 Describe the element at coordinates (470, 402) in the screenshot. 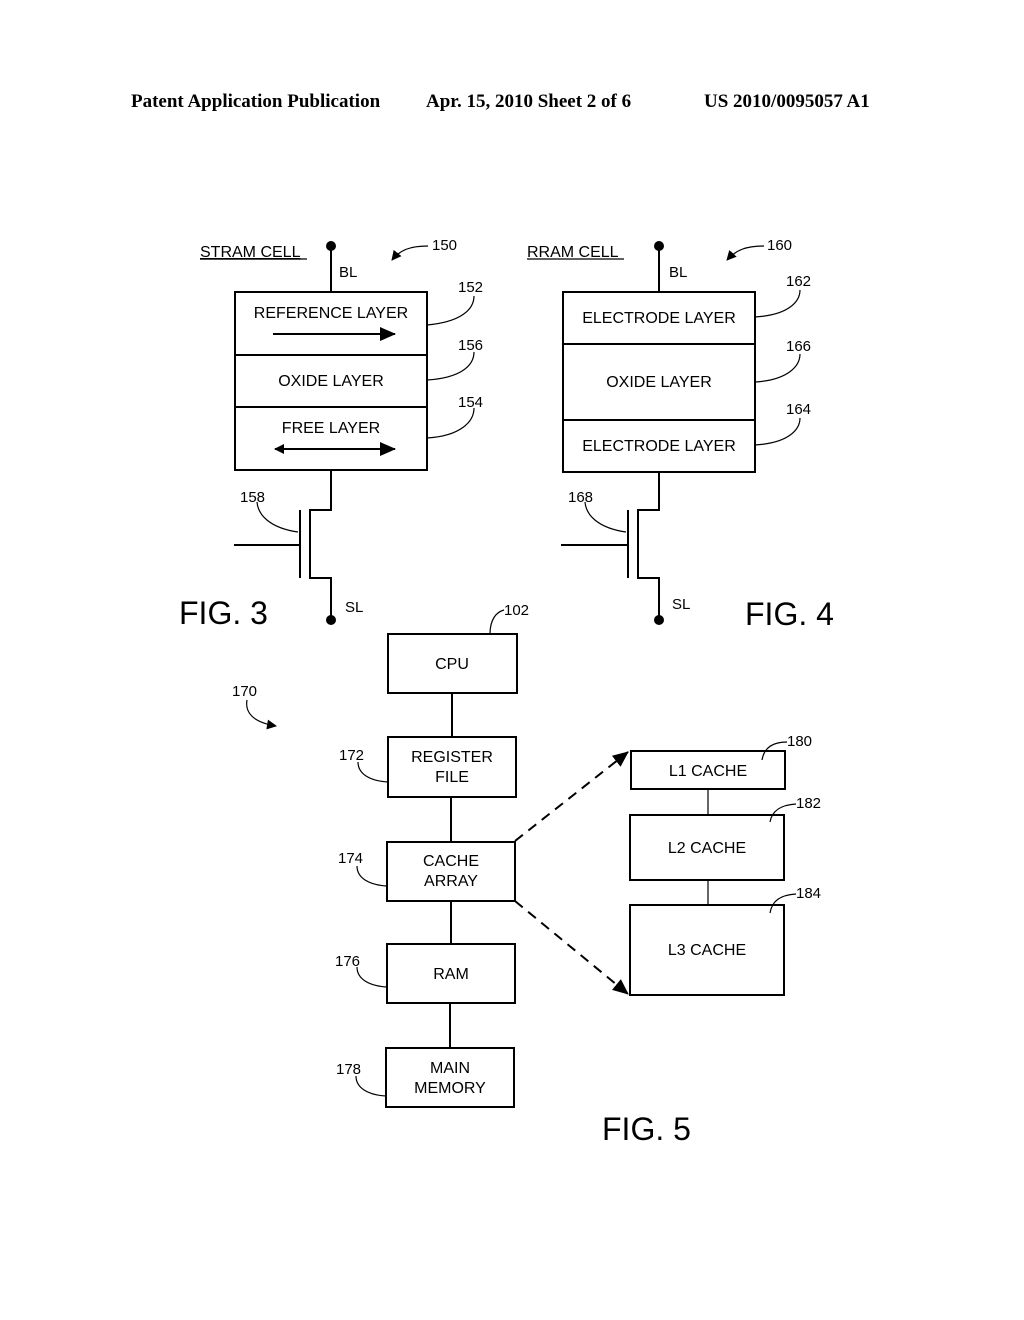

I see `fig3-ref-154: 154` at that location.